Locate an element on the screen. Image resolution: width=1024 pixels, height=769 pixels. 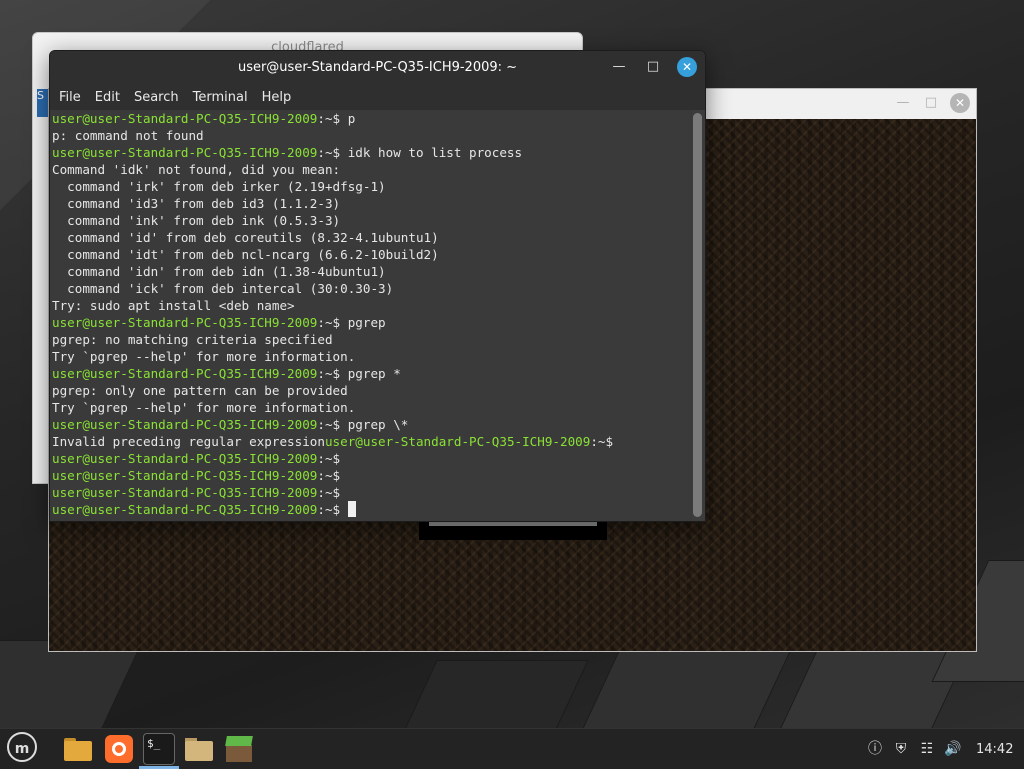
terminal-command: pgrep * is located at coordinates (370, 373).